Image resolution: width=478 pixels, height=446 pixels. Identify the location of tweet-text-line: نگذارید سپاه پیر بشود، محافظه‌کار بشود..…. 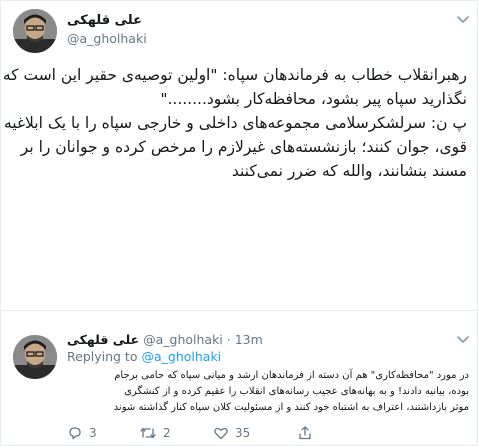
(313, 99).